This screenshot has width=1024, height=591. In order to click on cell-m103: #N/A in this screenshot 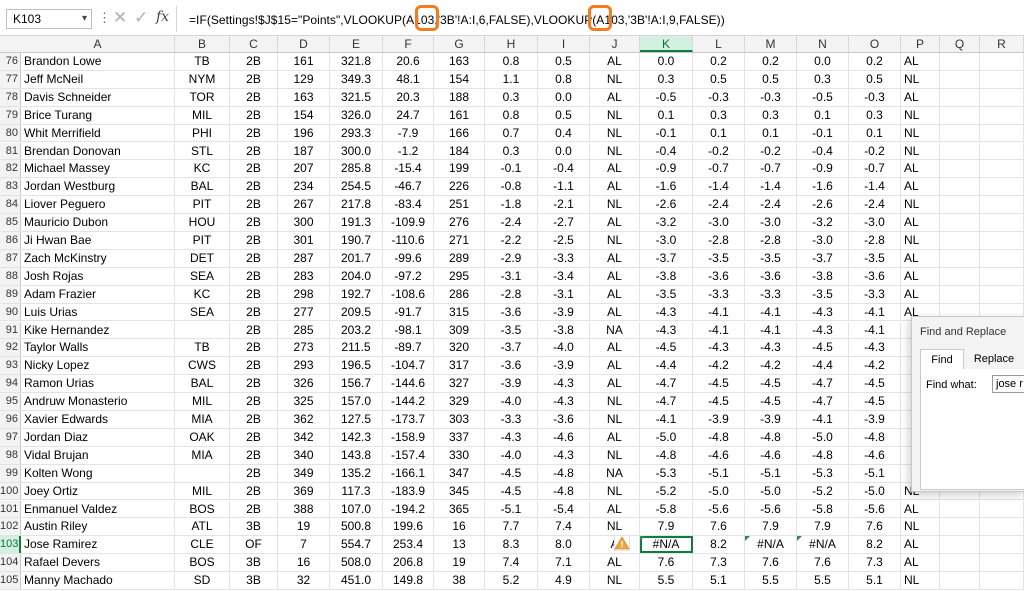, I will do `click(771, 545)`.